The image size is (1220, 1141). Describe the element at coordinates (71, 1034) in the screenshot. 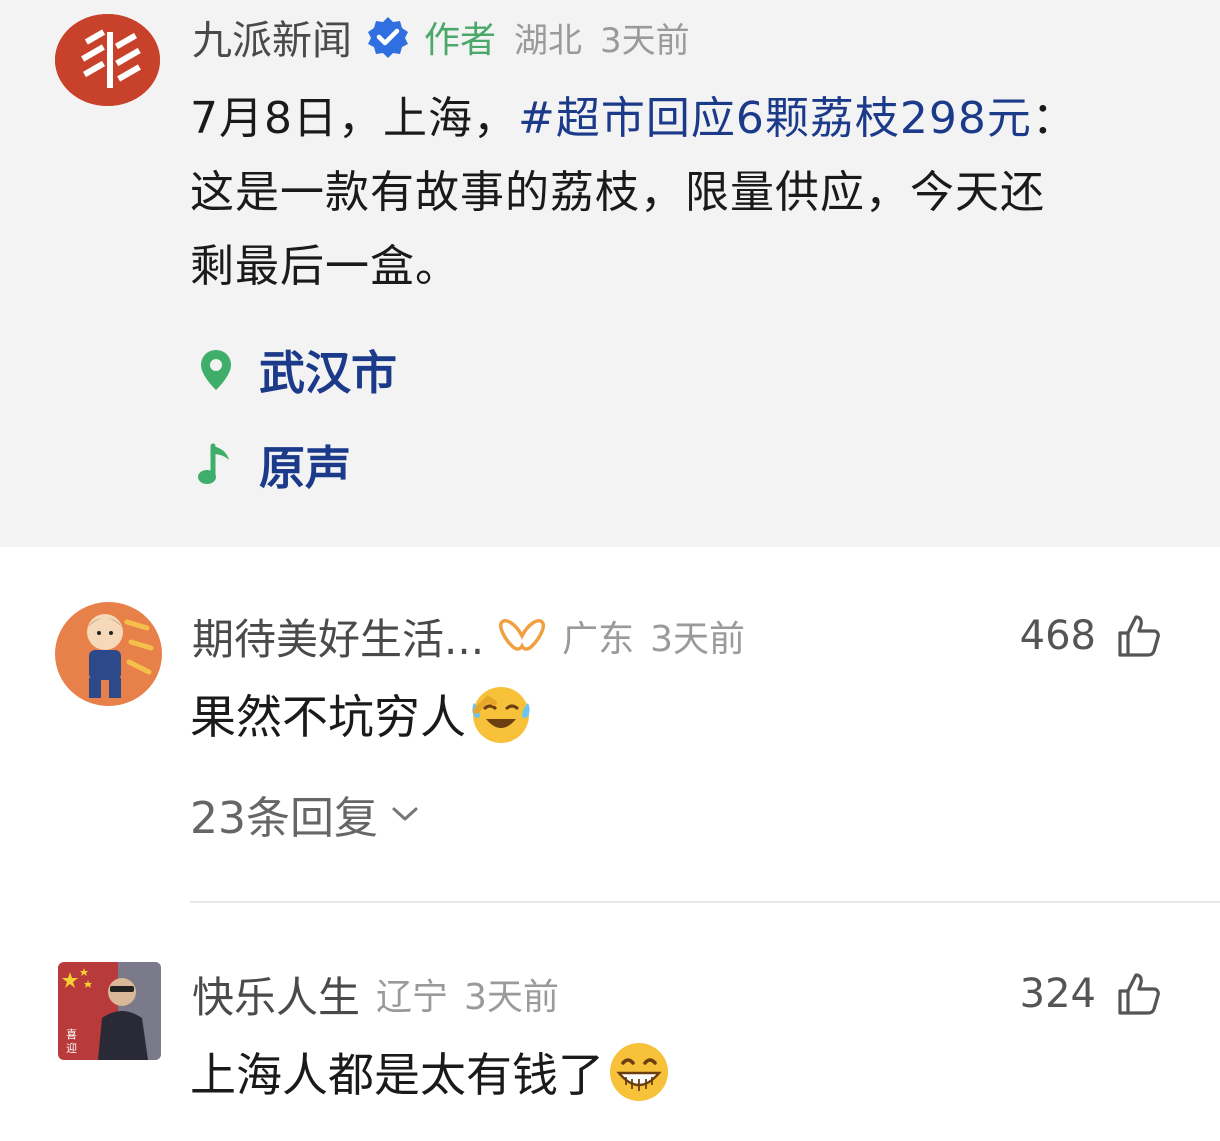

I see `svg-text: 喜` at that location.